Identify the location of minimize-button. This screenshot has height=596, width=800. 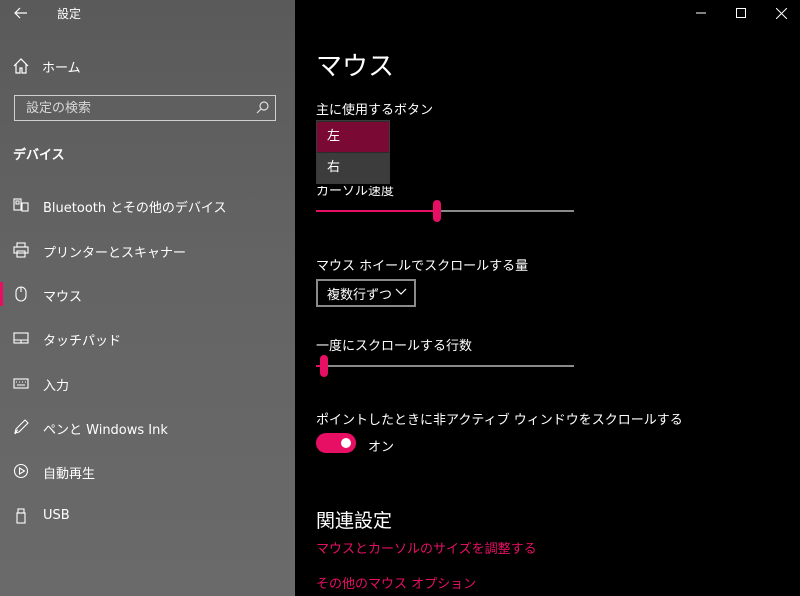
(701, 13).